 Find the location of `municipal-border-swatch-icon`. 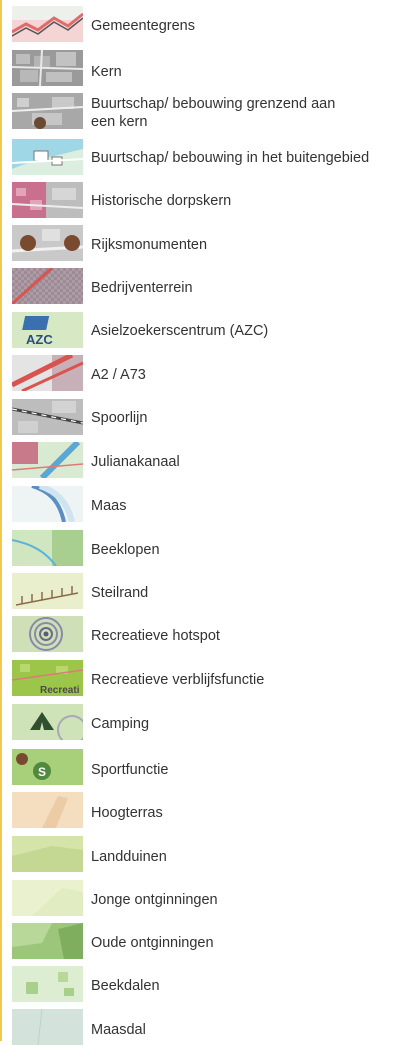

municipal-border-swatch-icon is located at coordinates (47, 24).